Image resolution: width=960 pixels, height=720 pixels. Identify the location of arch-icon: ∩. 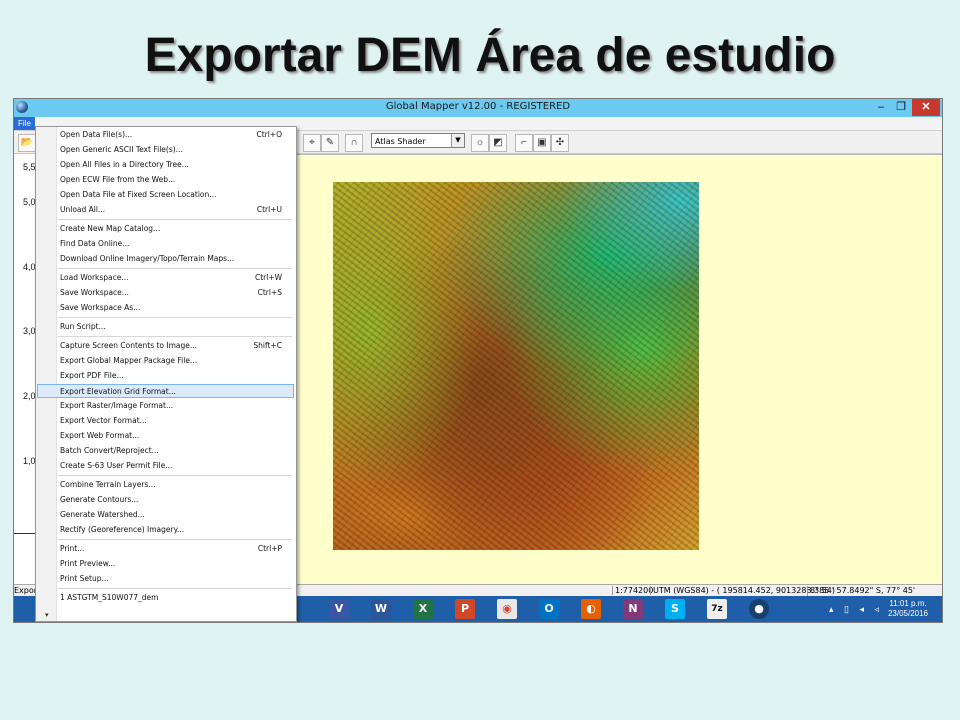
(354, 143).